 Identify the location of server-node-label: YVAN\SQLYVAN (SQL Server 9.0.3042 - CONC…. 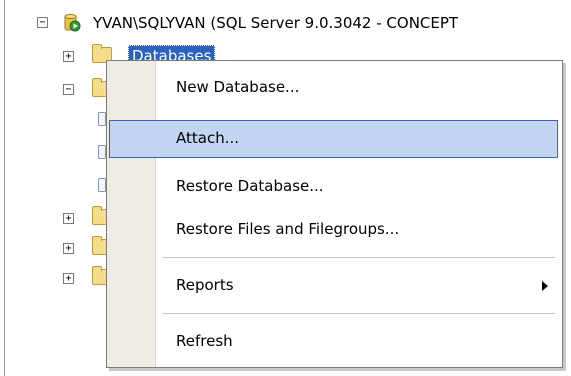
(275, 23).